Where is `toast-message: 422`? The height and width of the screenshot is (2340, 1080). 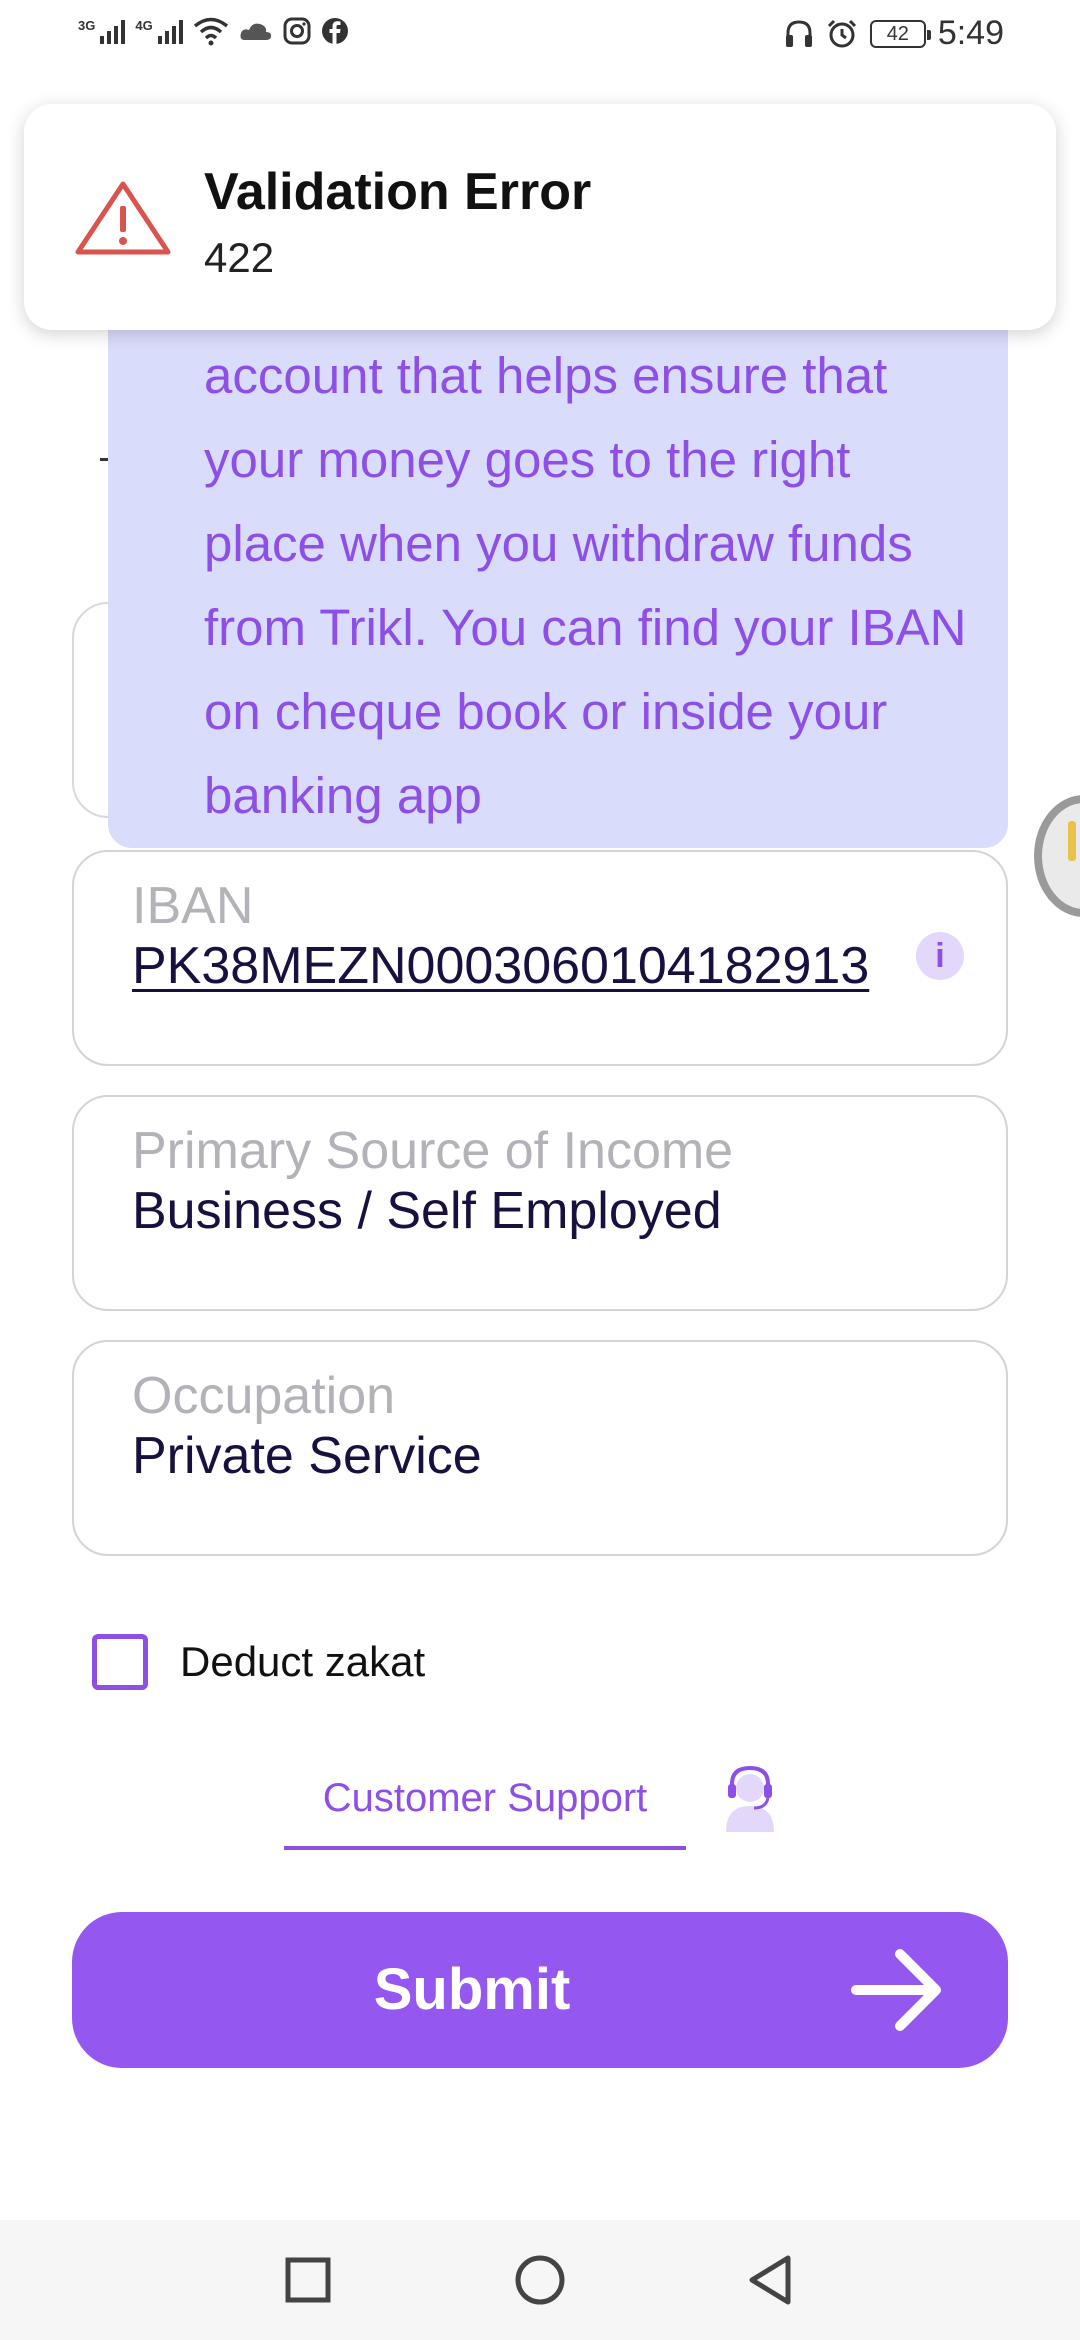
toast-message: 422 is located at coordinates (239, 257).